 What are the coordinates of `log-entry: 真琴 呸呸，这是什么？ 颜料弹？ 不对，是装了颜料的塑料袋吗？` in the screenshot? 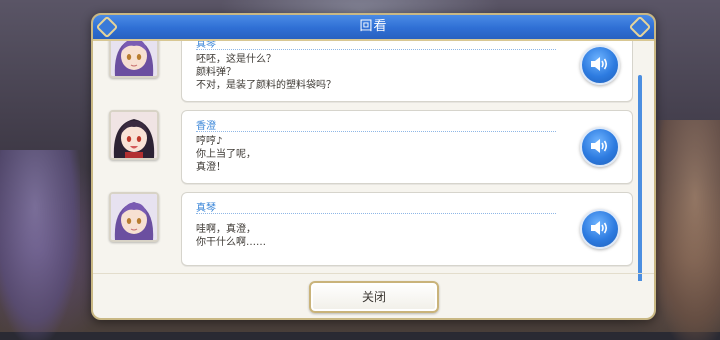 It's located at (367, 72).